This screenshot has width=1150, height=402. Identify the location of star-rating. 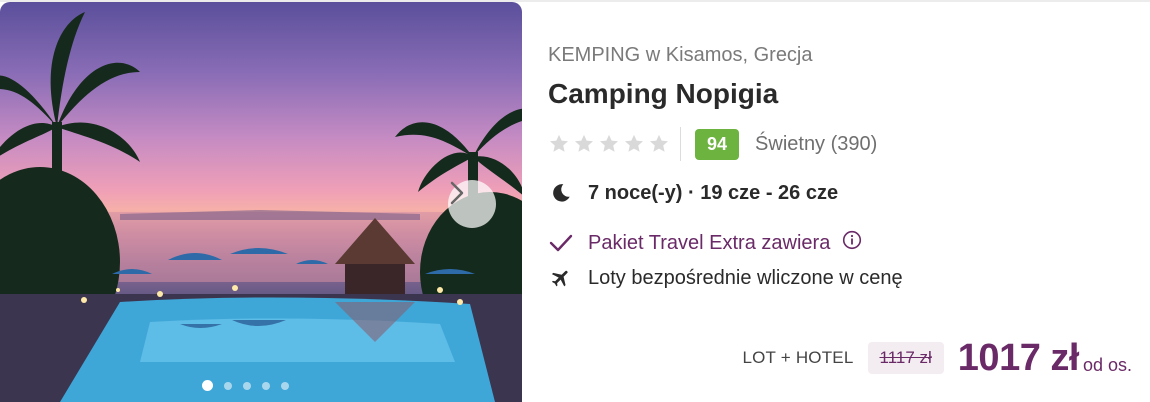
(609, 144).